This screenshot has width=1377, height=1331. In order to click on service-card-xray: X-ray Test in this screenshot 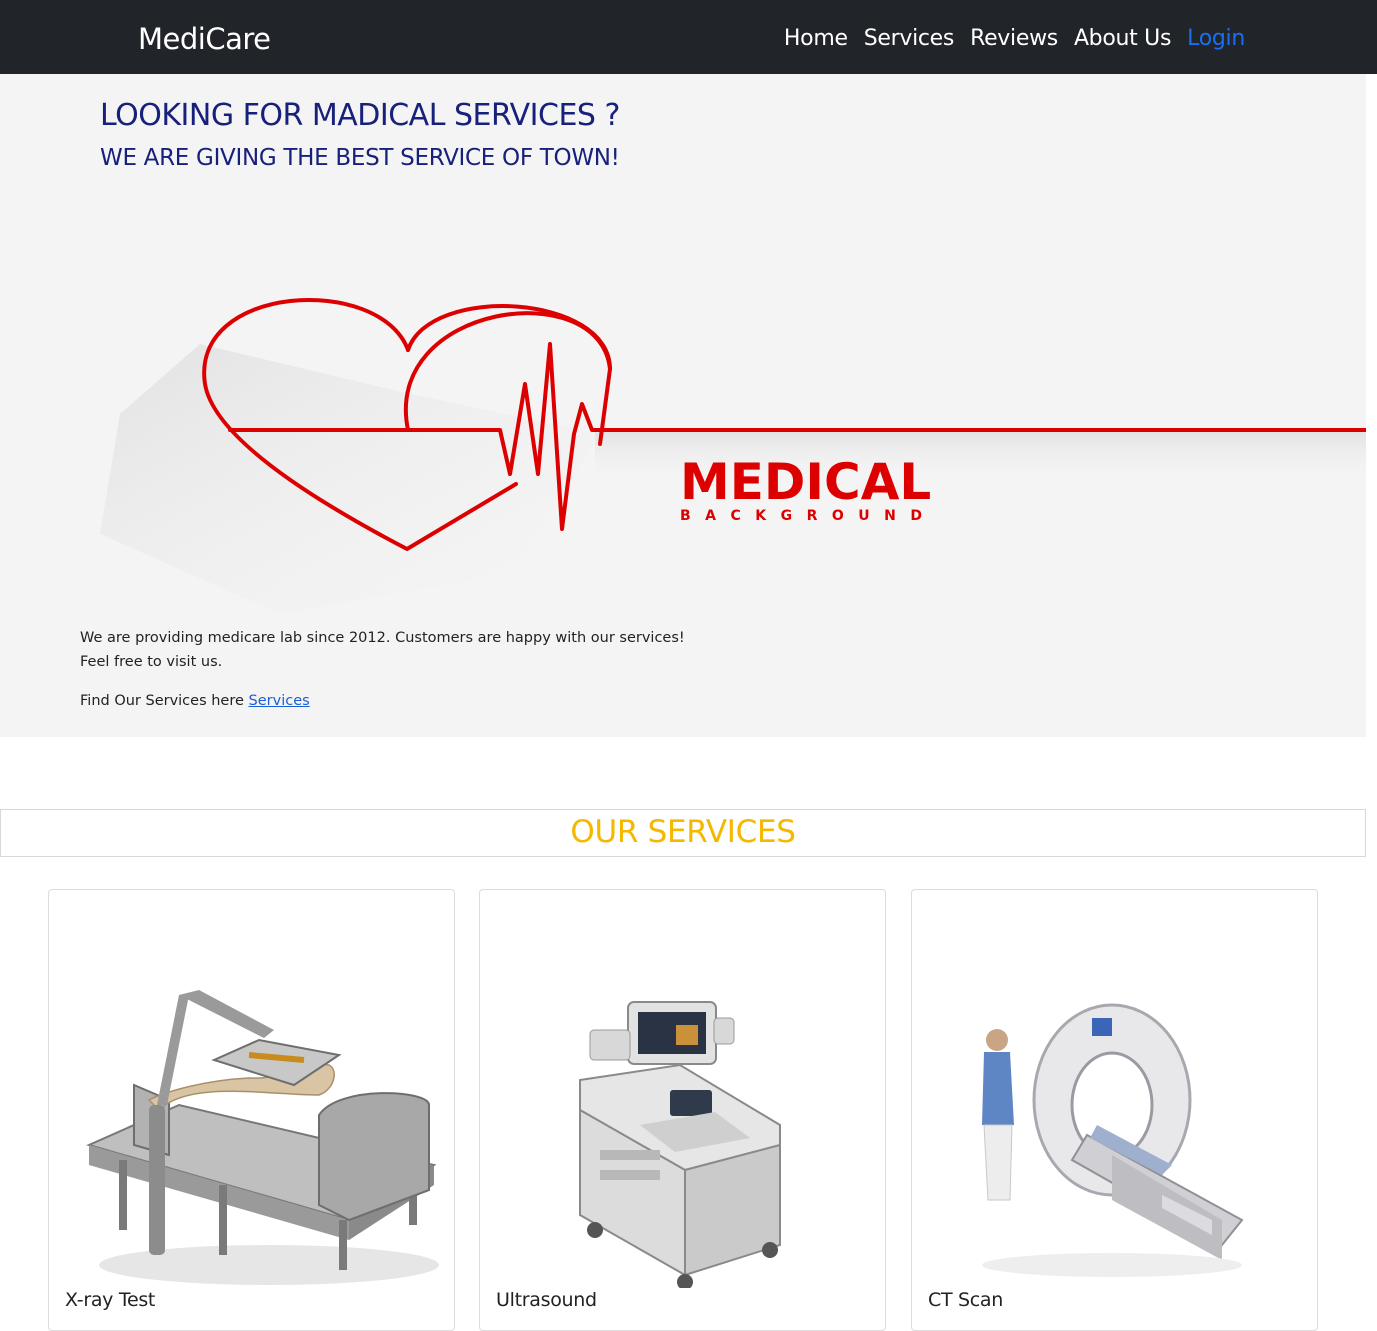, I will do `click(251, 1110)`.